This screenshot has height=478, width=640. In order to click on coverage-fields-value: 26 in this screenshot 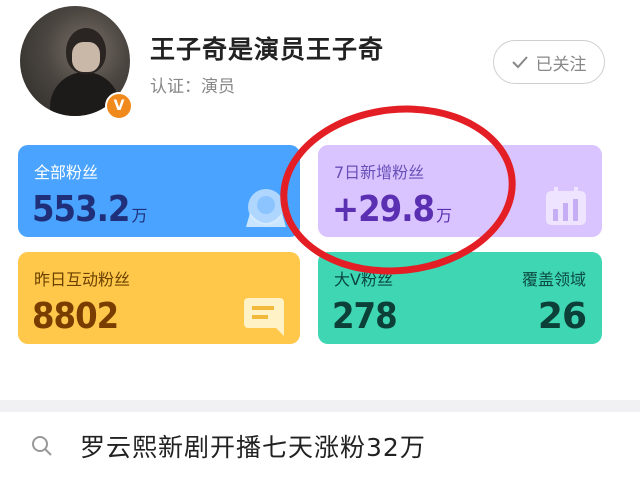, I will do `click(562, 316)`.